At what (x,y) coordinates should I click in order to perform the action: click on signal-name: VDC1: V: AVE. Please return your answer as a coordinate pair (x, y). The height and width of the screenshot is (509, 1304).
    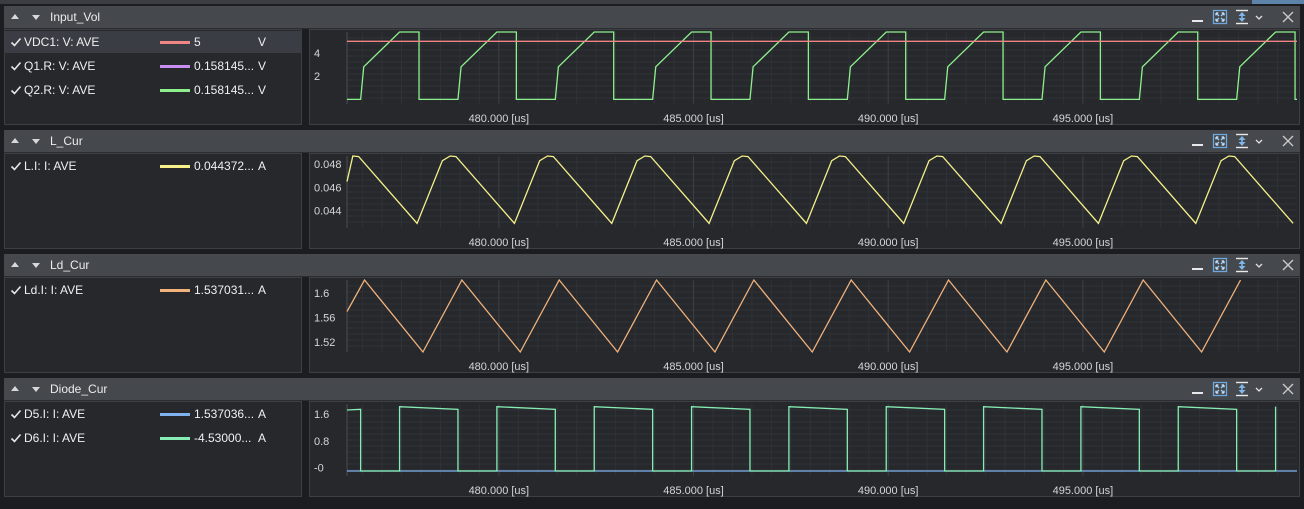
    Looking at the image, I should click on (62, 42).